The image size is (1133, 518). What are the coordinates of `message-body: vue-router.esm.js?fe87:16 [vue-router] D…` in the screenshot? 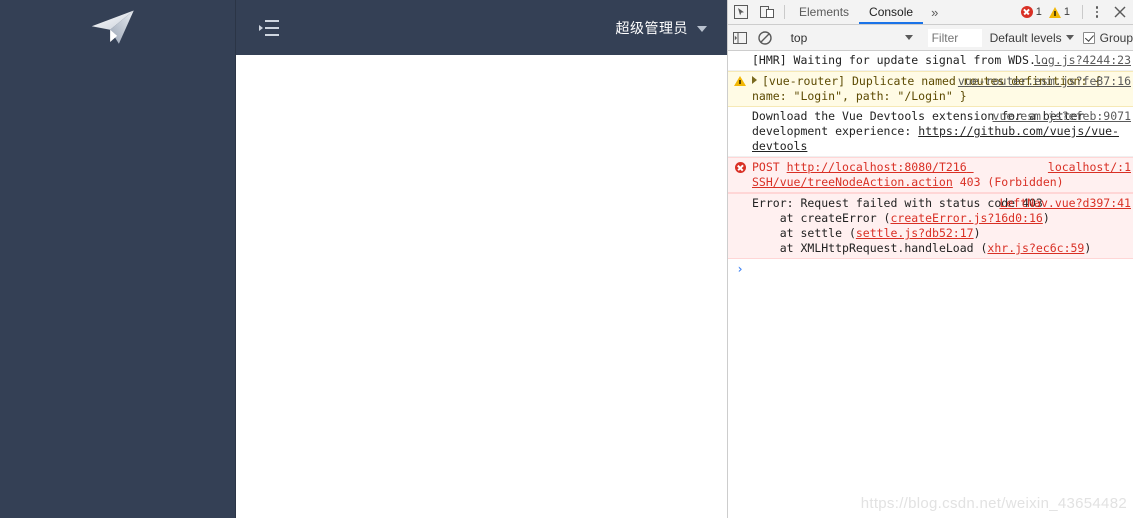 It's located at (942, 89).